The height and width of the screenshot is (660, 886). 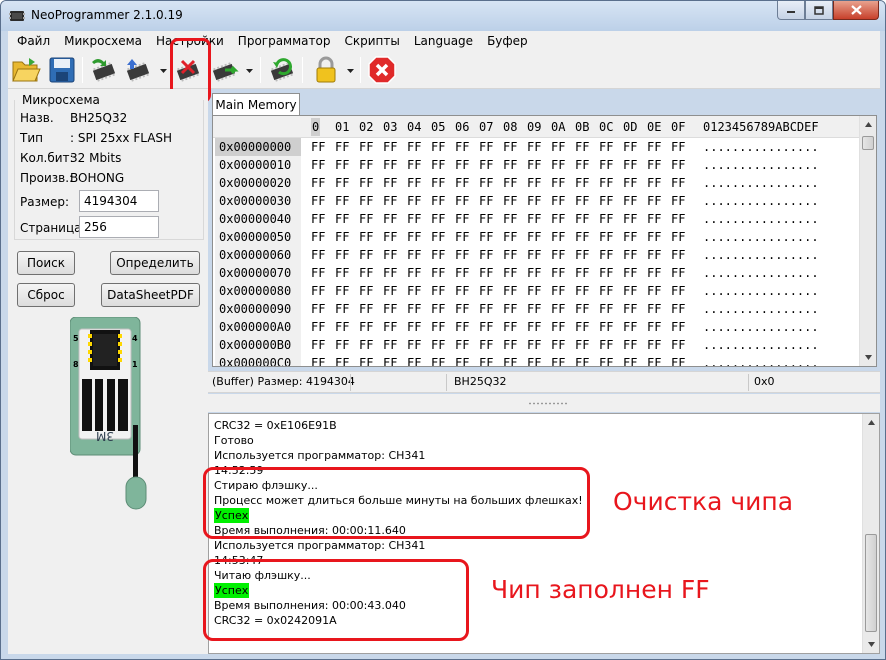 I want to click on lock-button, so click(x=326, y=70).